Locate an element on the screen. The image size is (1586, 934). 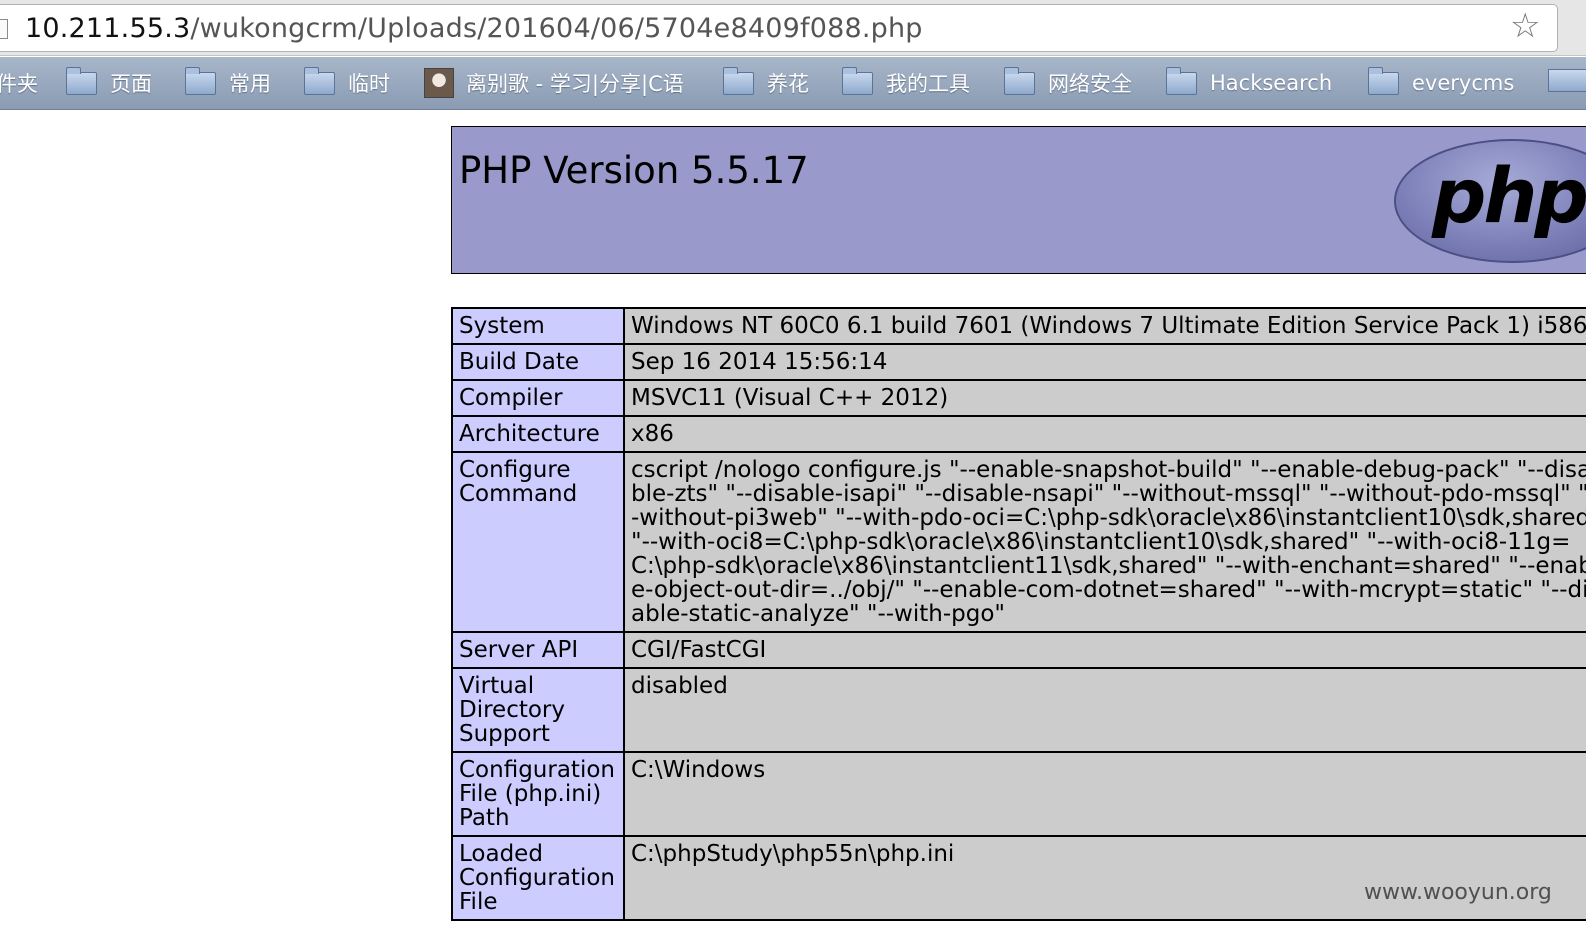
row-value: MSVC11 (Visual C++ 2012) is located at coordinates (1104, 398).